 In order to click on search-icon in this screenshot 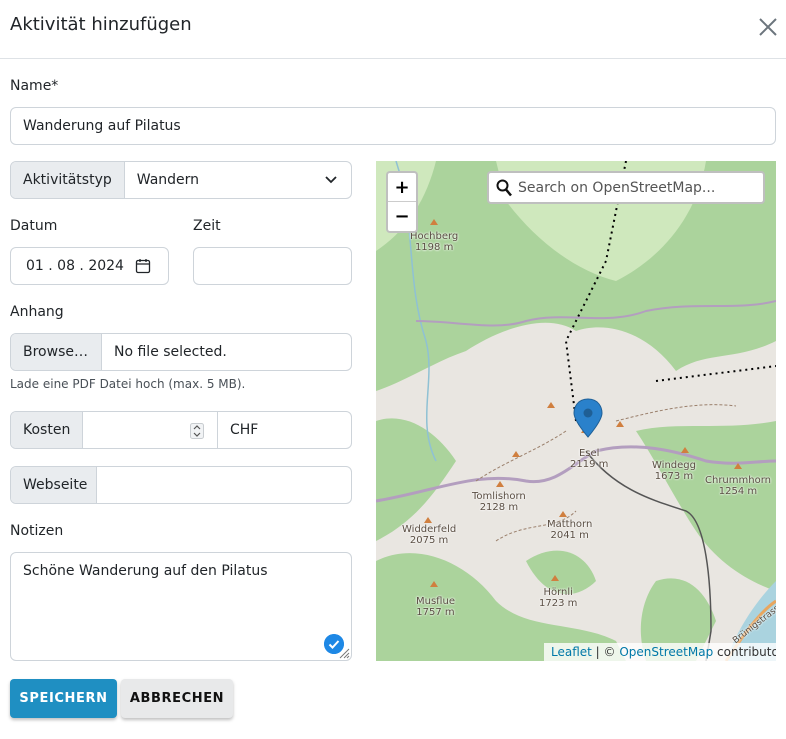, I will do `click(504, 187)`.